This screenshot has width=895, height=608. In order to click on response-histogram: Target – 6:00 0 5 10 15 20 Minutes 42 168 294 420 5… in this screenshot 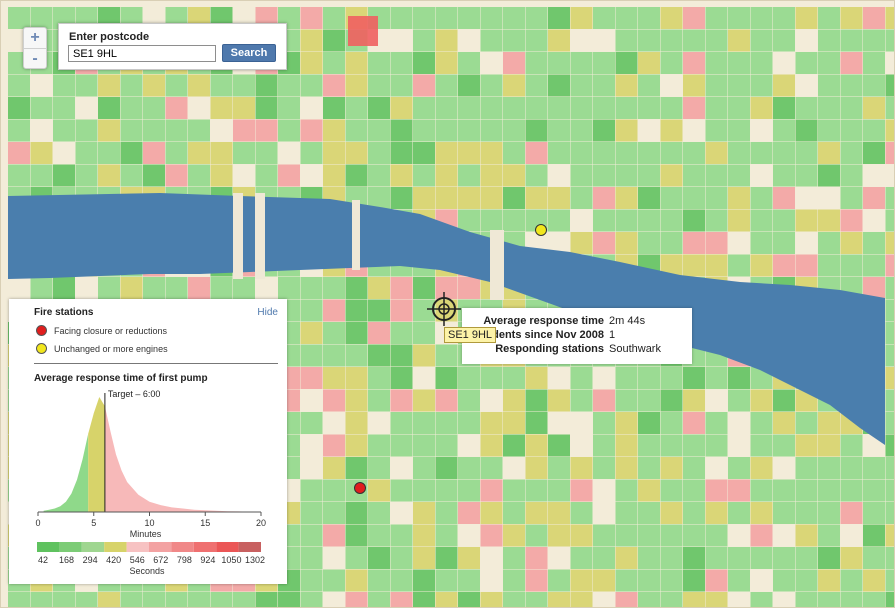, I will do `click(150, 482)`.